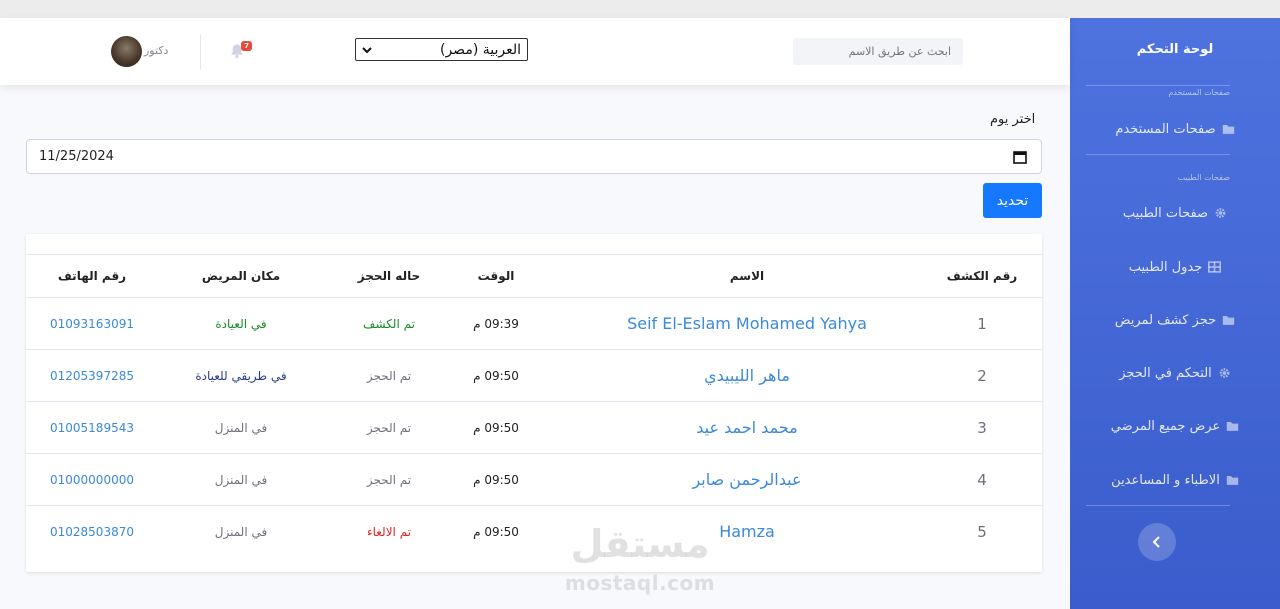 Image resolution: width=1280 pixels, height=609 pixels. I want to click on sidebar-item-user-pages: صفحات المستخدم, so click(1175, 129).